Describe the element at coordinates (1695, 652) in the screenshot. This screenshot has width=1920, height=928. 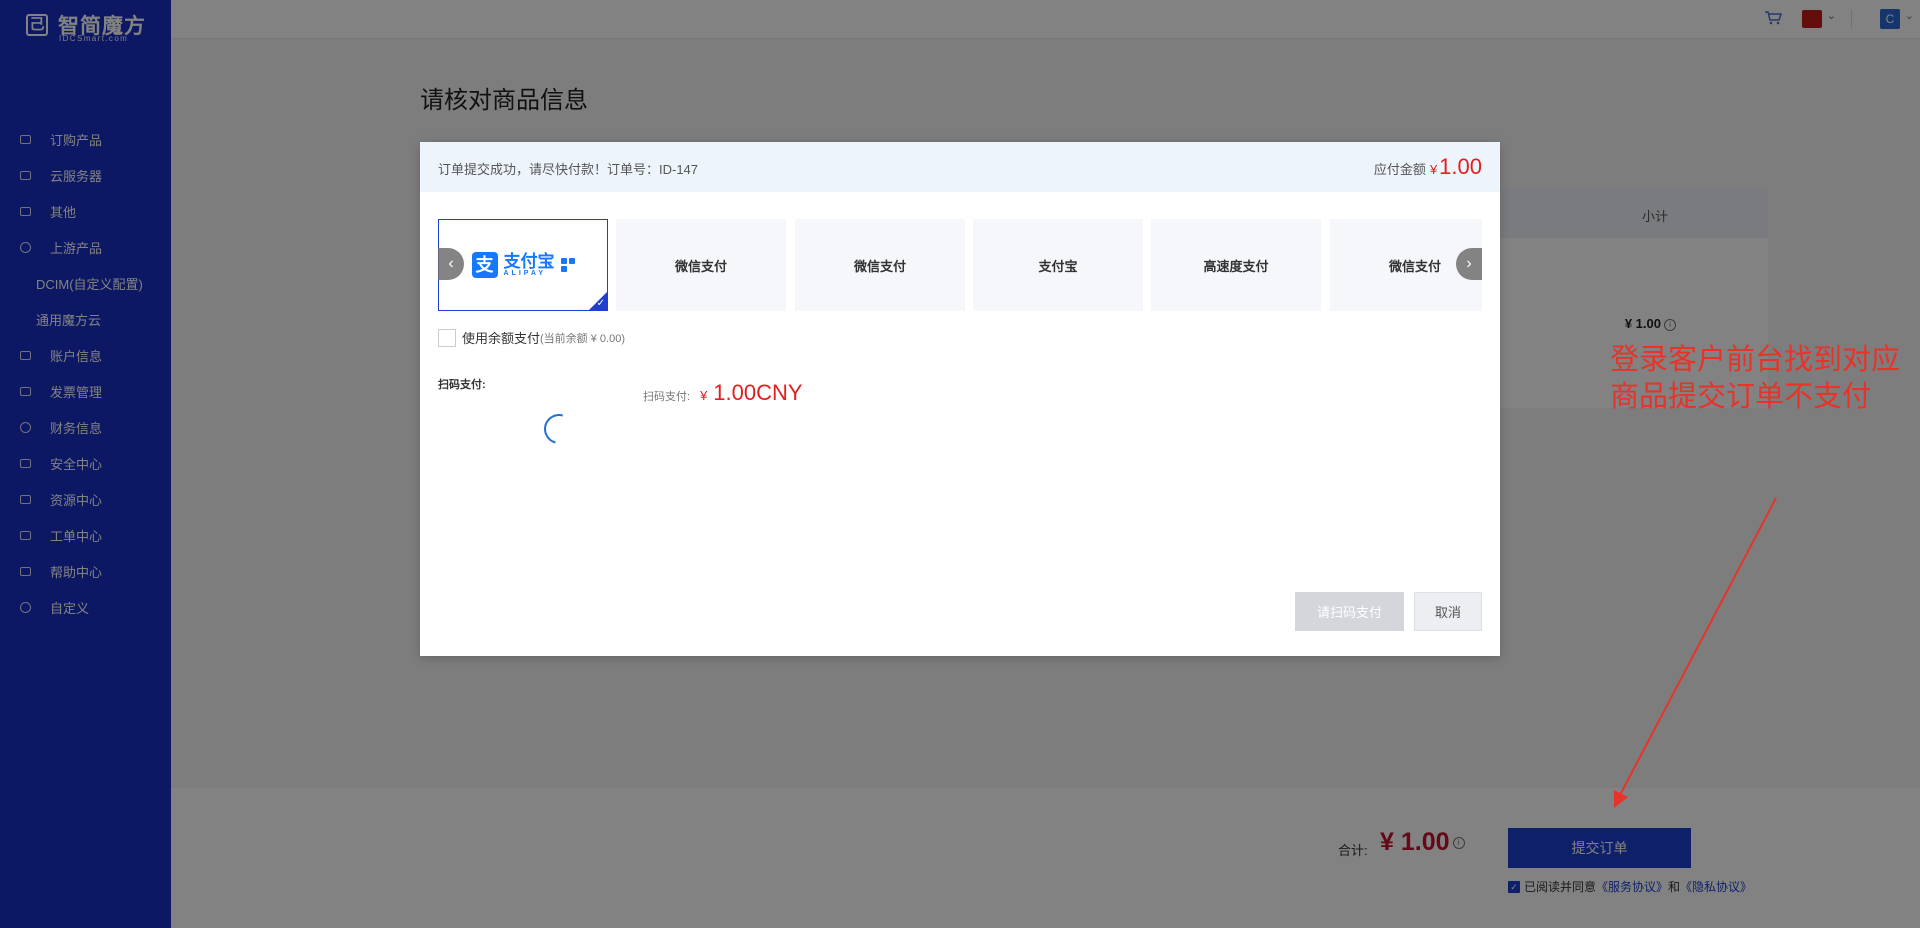
I see `annotation-arrow-icon` at that location.